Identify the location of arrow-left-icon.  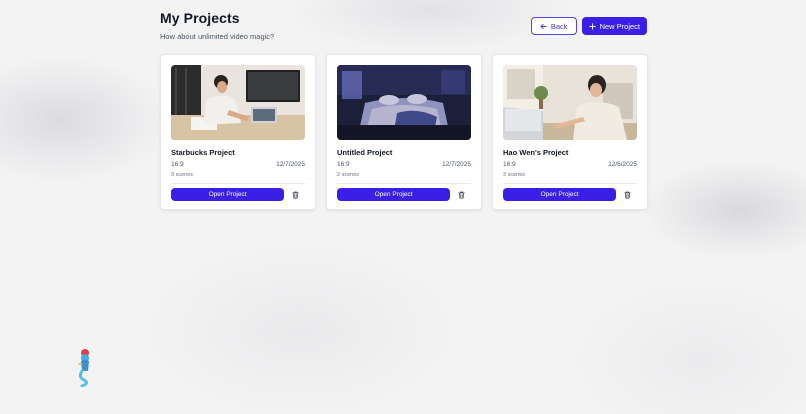
(543, 26).